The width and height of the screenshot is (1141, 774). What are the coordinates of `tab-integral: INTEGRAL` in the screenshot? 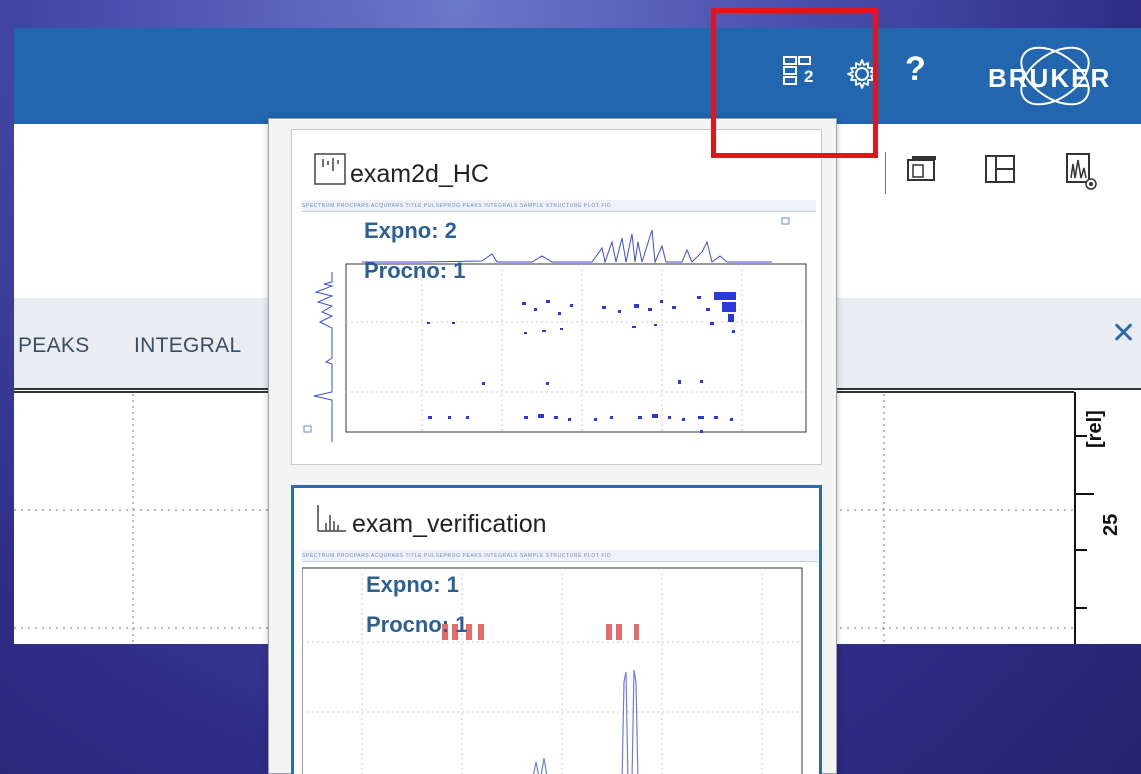 It's located at (187, 346).